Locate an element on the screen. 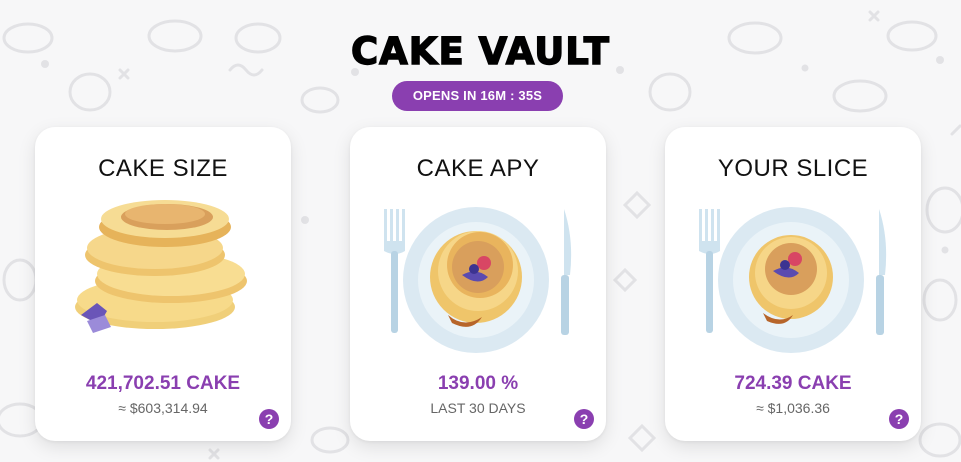  cake-size-value: 421,702.51 CAKE is located at coordinates (163, 383).